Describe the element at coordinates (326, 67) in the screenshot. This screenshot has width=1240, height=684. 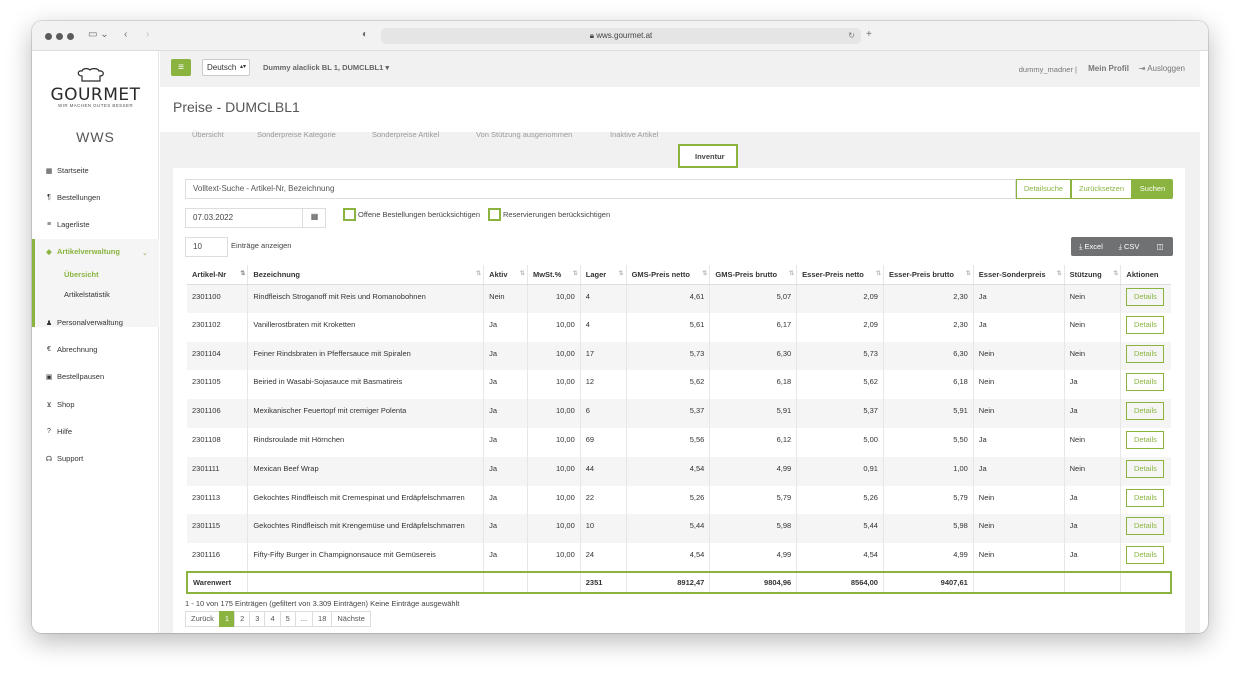
I see `client-dropdown: Dummy alaclick BL 1, DUMCLBL1 ▾` at that location.